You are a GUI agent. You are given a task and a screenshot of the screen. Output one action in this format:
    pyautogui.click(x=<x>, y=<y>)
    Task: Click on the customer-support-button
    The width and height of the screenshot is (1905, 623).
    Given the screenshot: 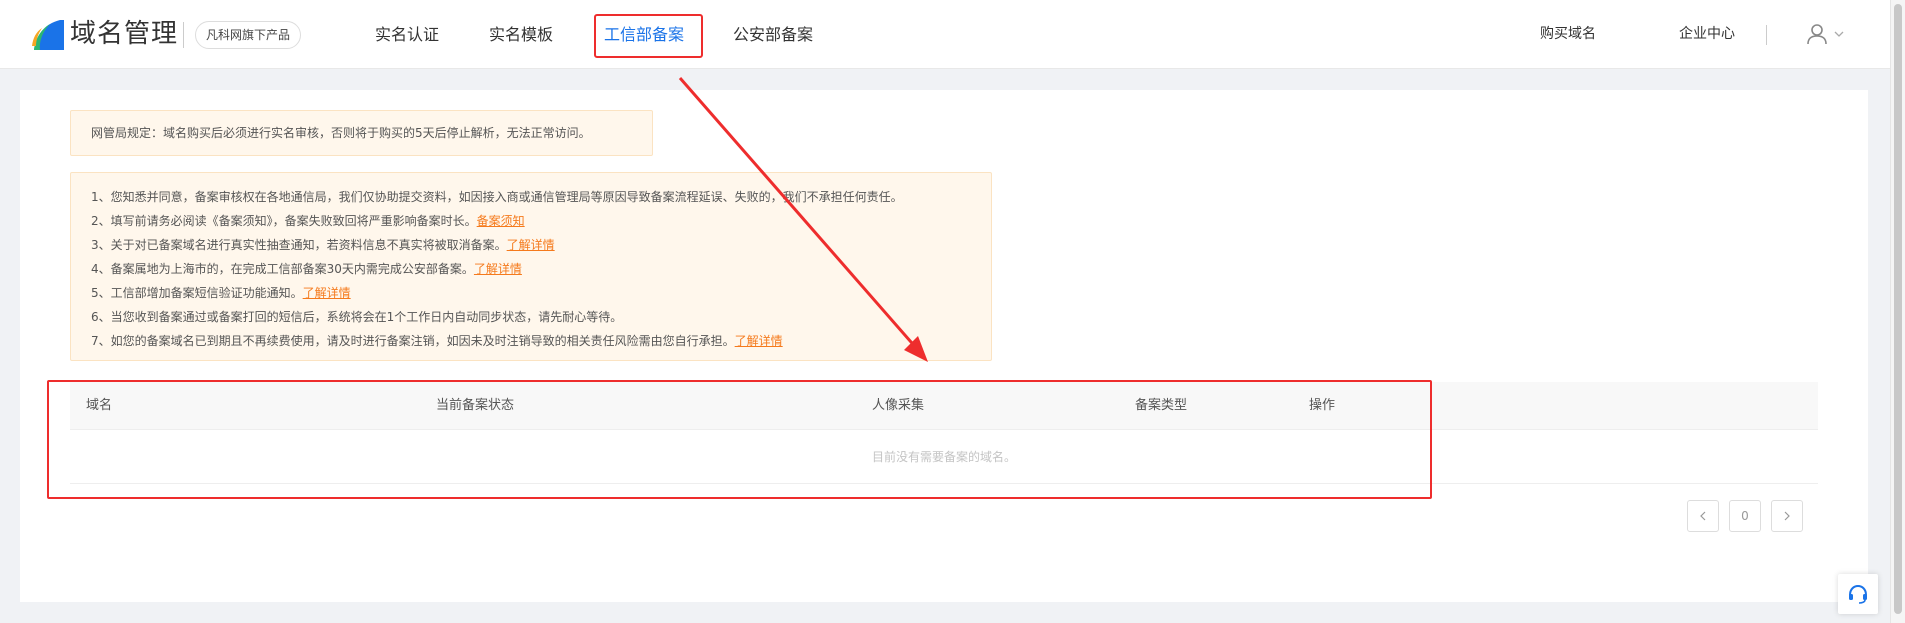 What is the action you would take?
    pyautogui.click(x=1858, y=594)
    